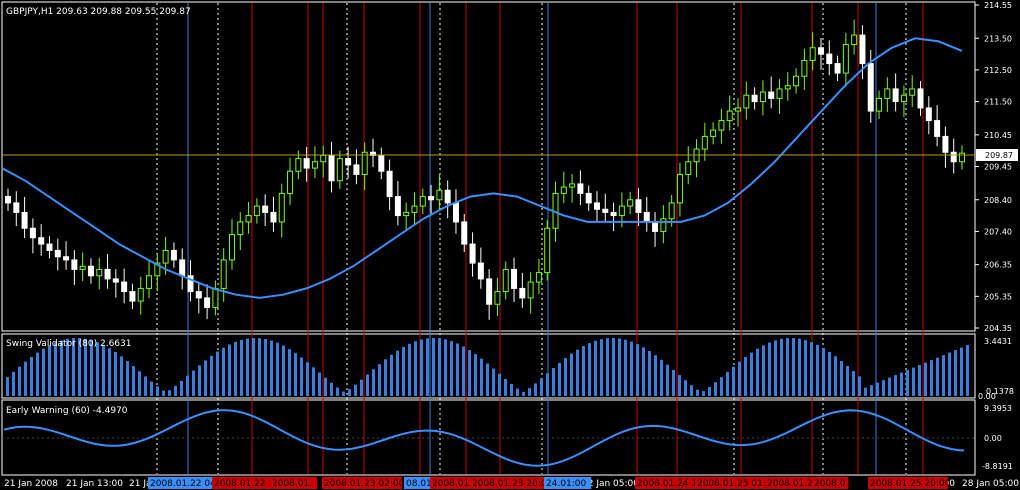  Describe the element at coordinates (364, 484) in the screenshot. I see `time-tag: 2008.01.23 02:00` at that location.